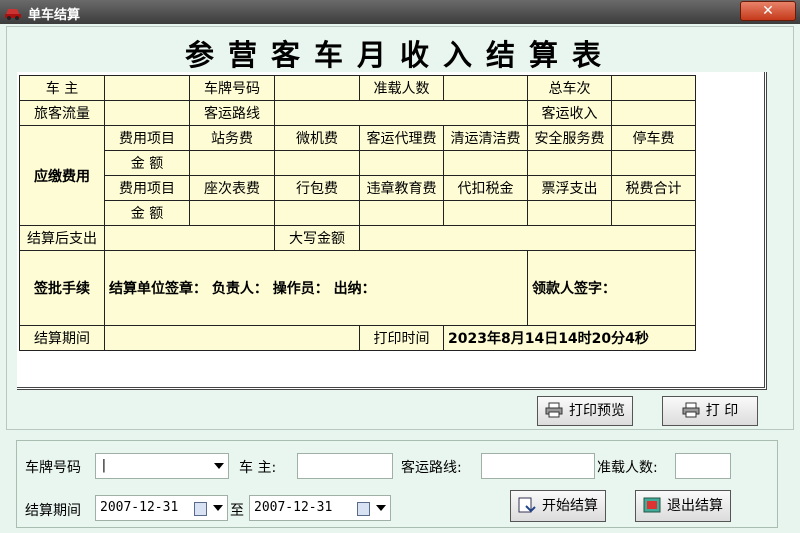  I want to click on income-header: 客运收入, so click(569, 113).